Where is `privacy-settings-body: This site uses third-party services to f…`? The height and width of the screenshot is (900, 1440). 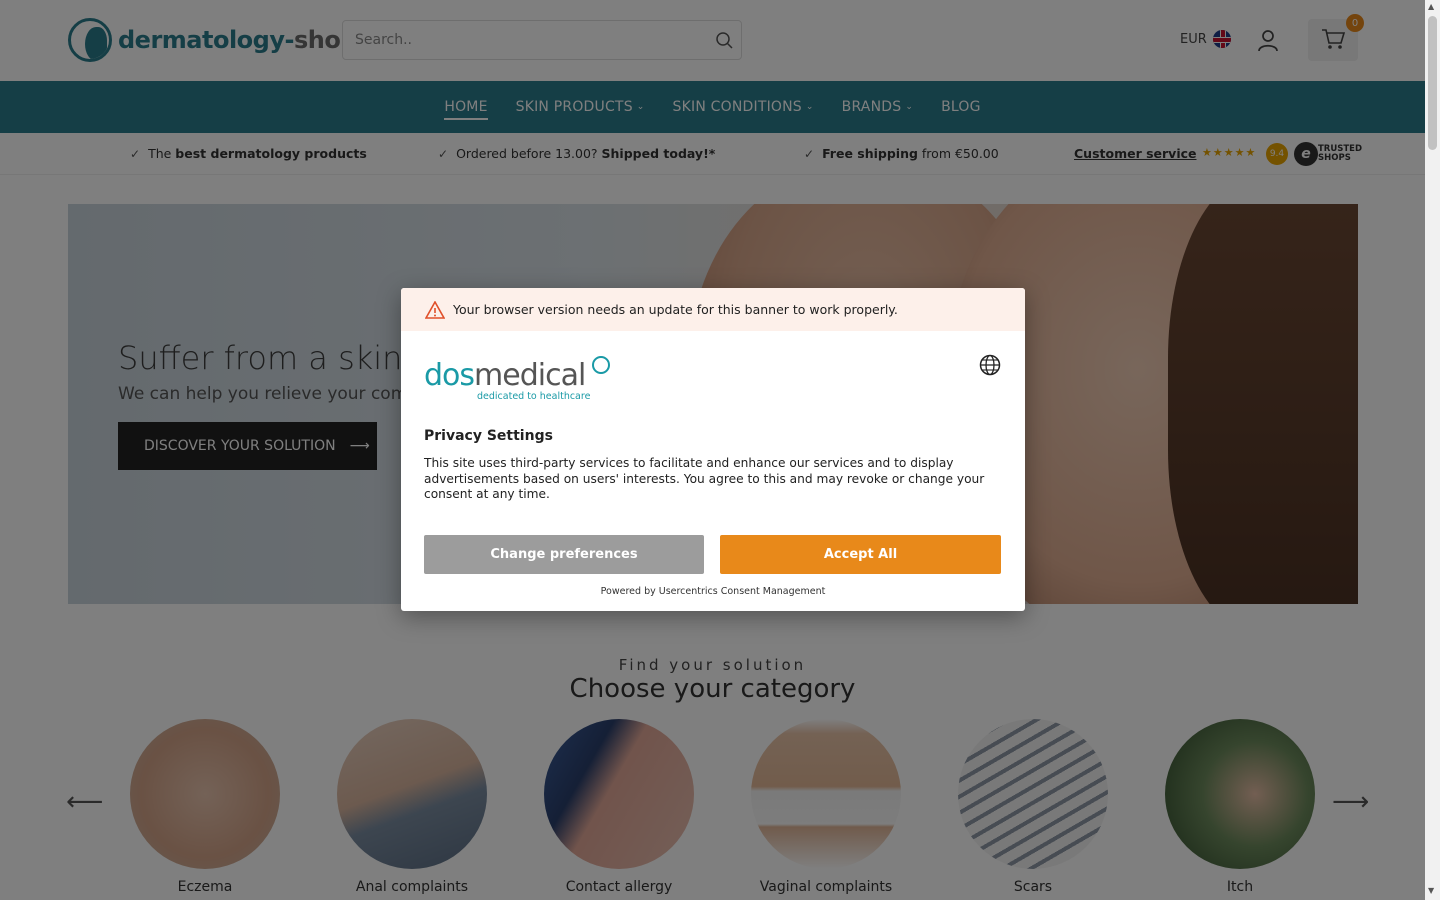 privacy-settings-body: This site uses third-party services to f… is located at coordinates (704, 478).